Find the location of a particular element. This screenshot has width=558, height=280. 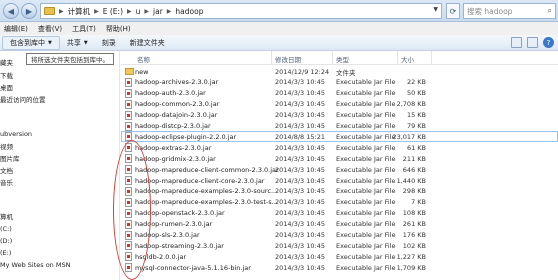

menu-edit: 编辑(E) is located at coordinates (16, 29).